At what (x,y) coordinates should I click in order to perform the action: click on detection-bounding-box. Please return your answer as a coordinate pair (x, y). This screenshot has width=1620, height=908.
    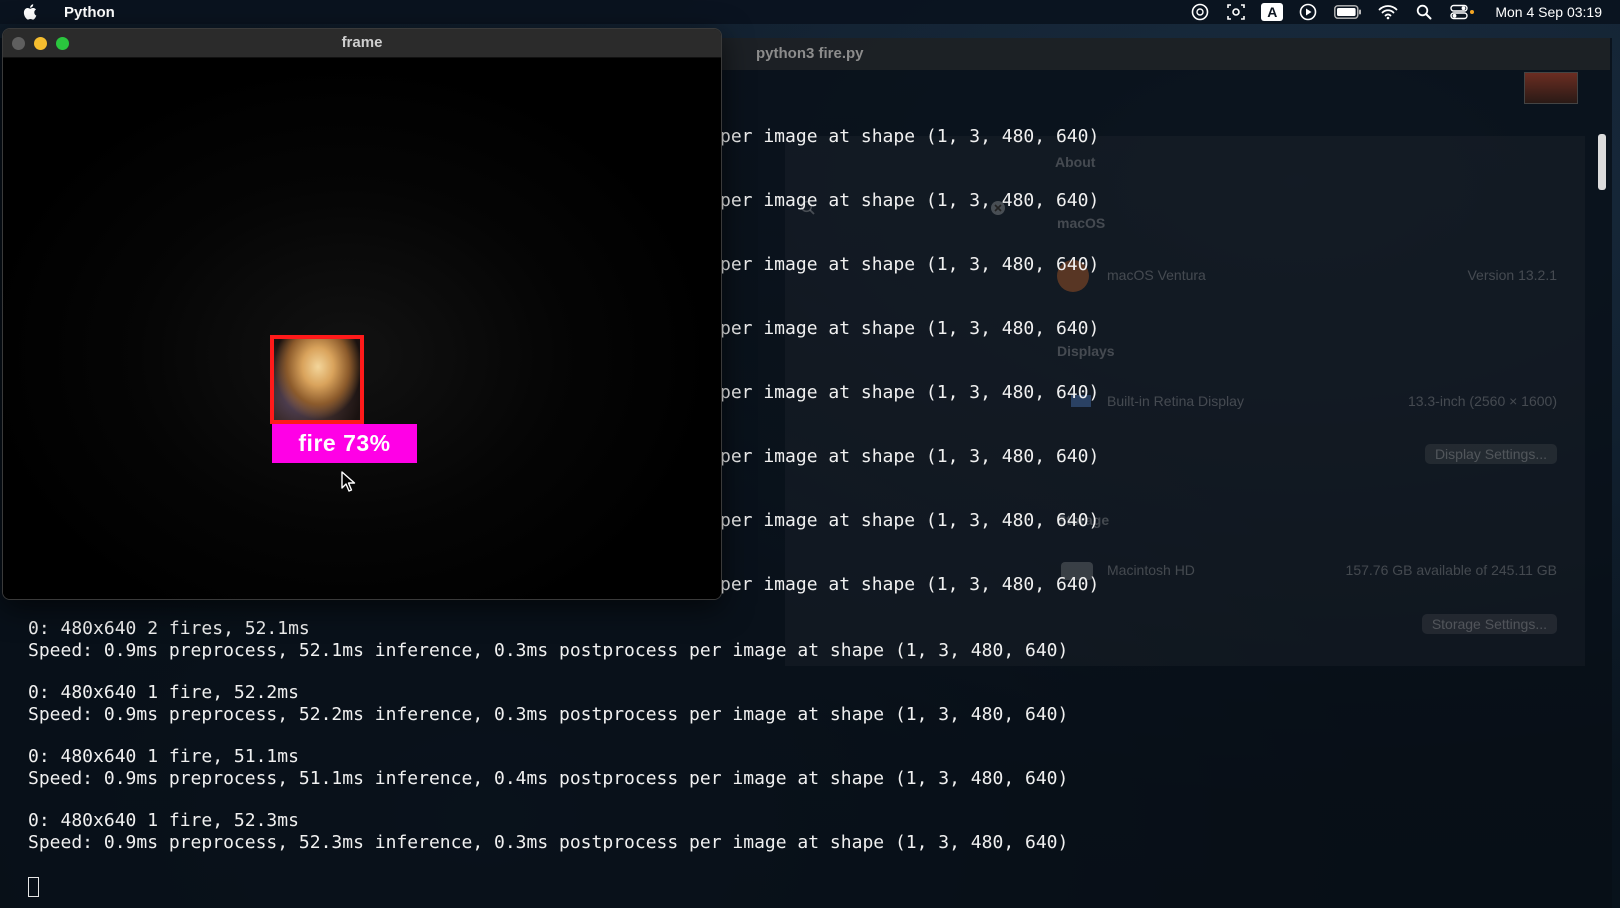
    Looking at the image, I should click on (317, 379).